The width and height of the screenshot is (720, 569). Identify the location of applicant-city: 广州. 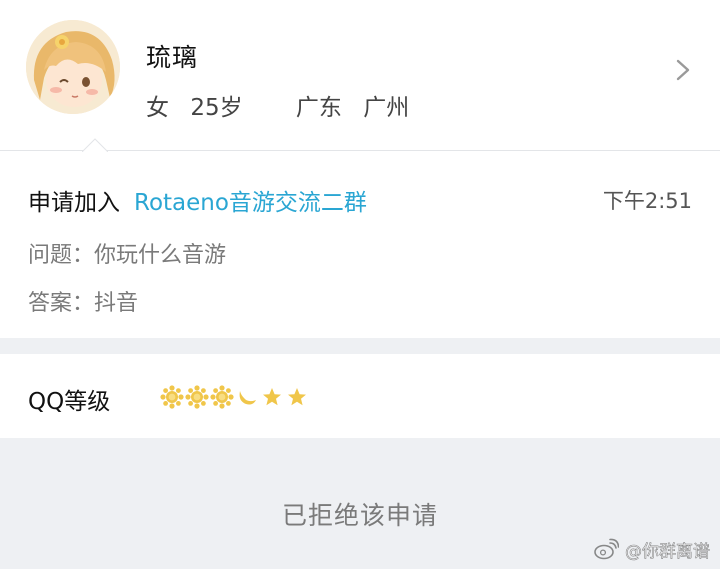
(386, 108).